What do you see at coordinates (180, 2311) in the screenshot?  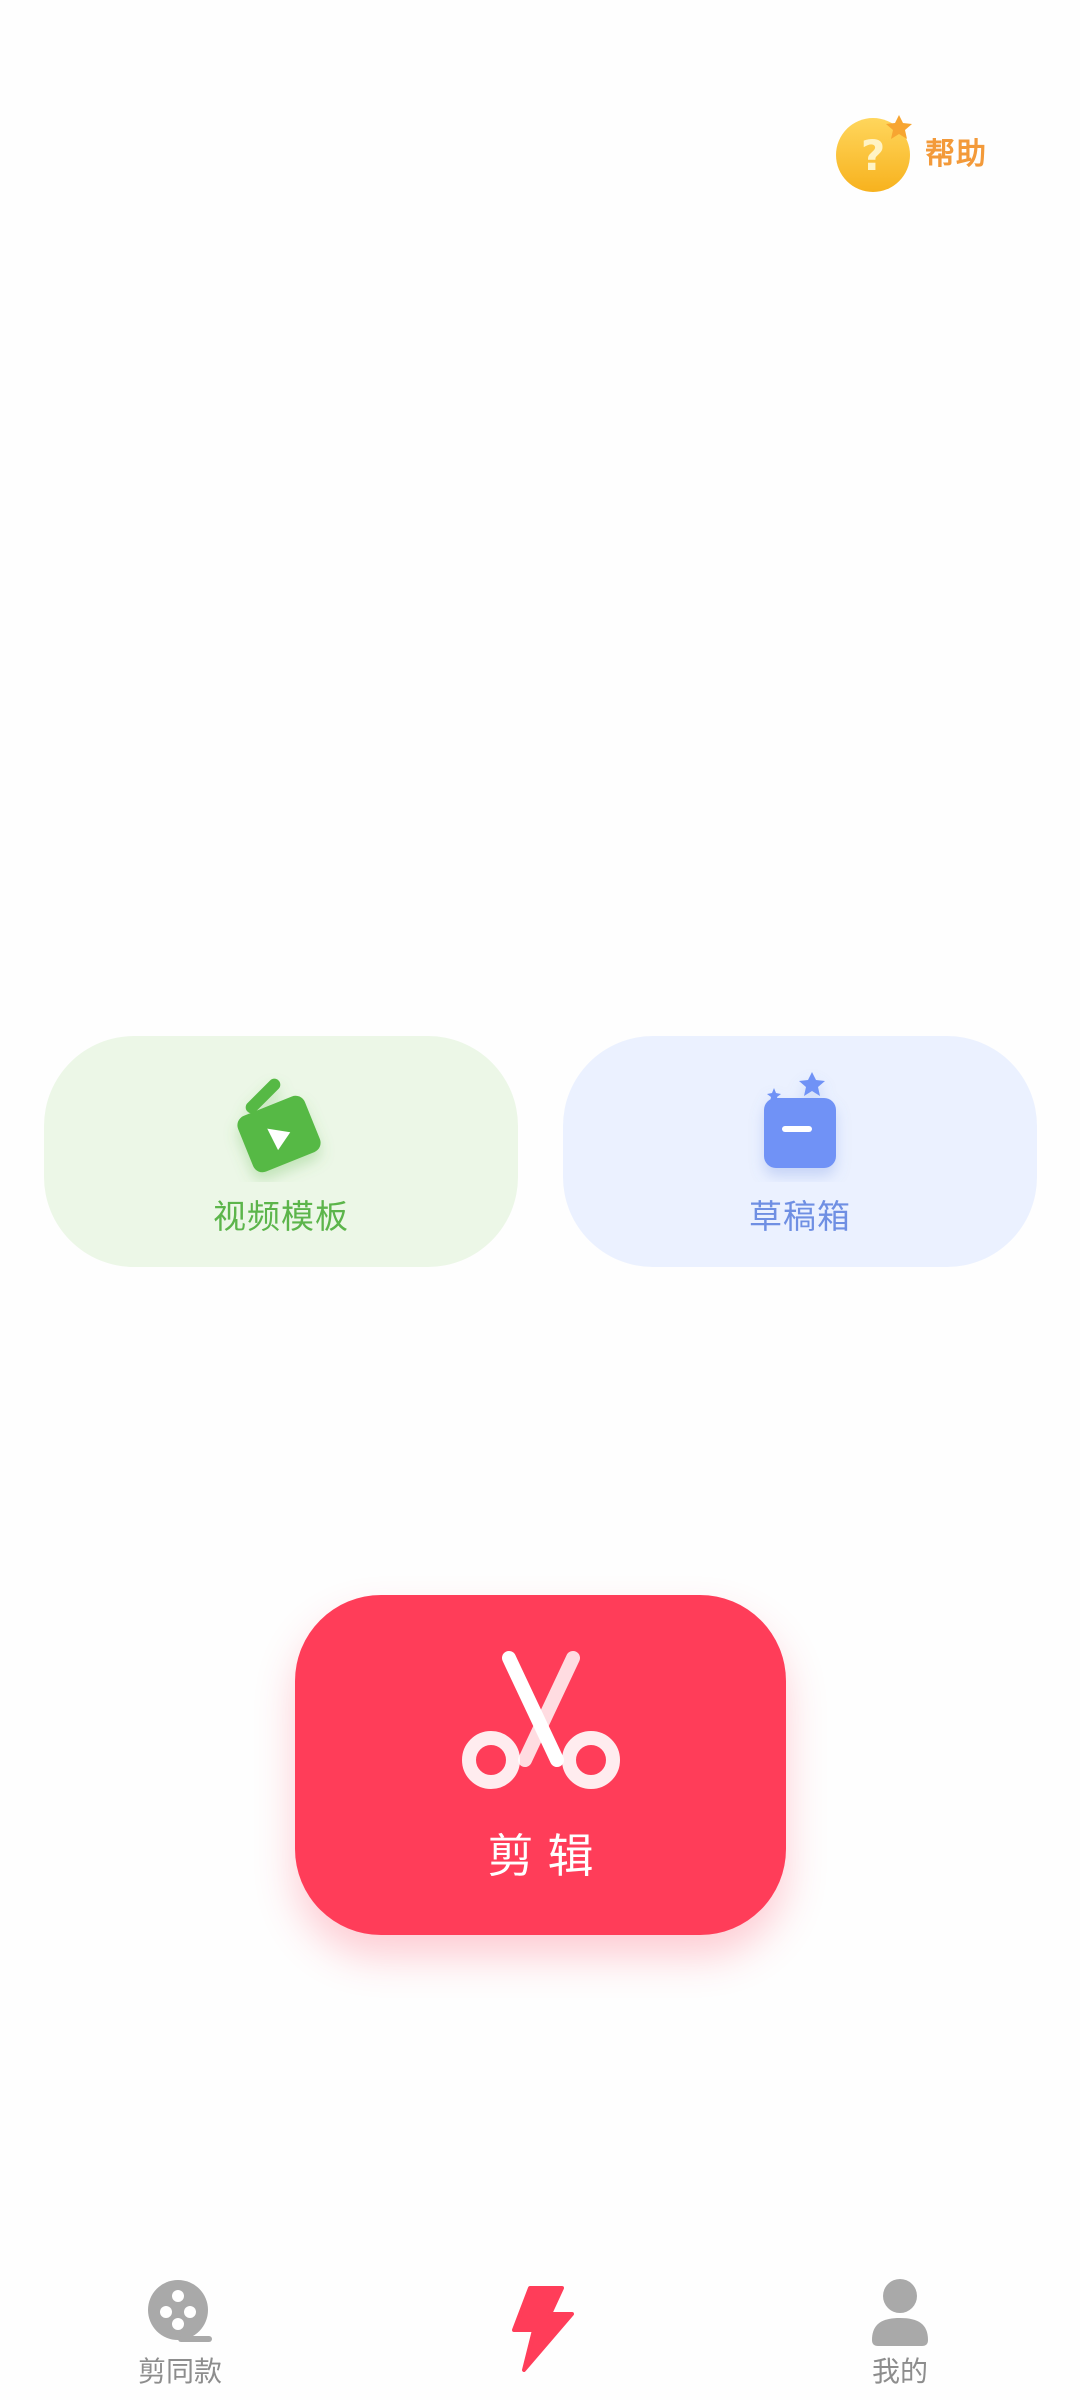 I see `film-reel-icon` at bounding box center [180, 2311].